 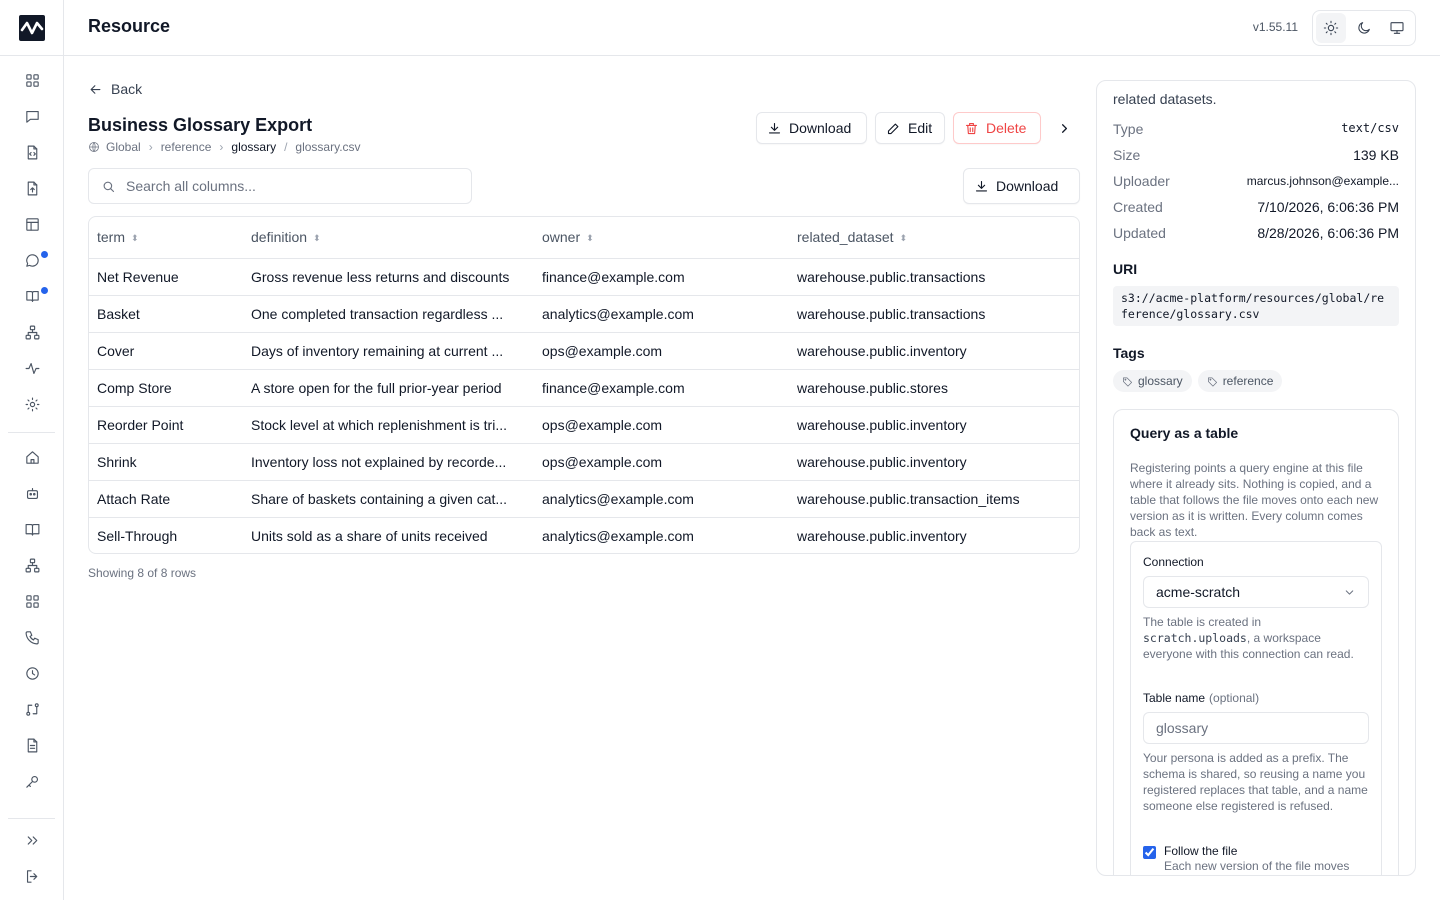 I want to click on grid-icon, so click(x=32, y=80).